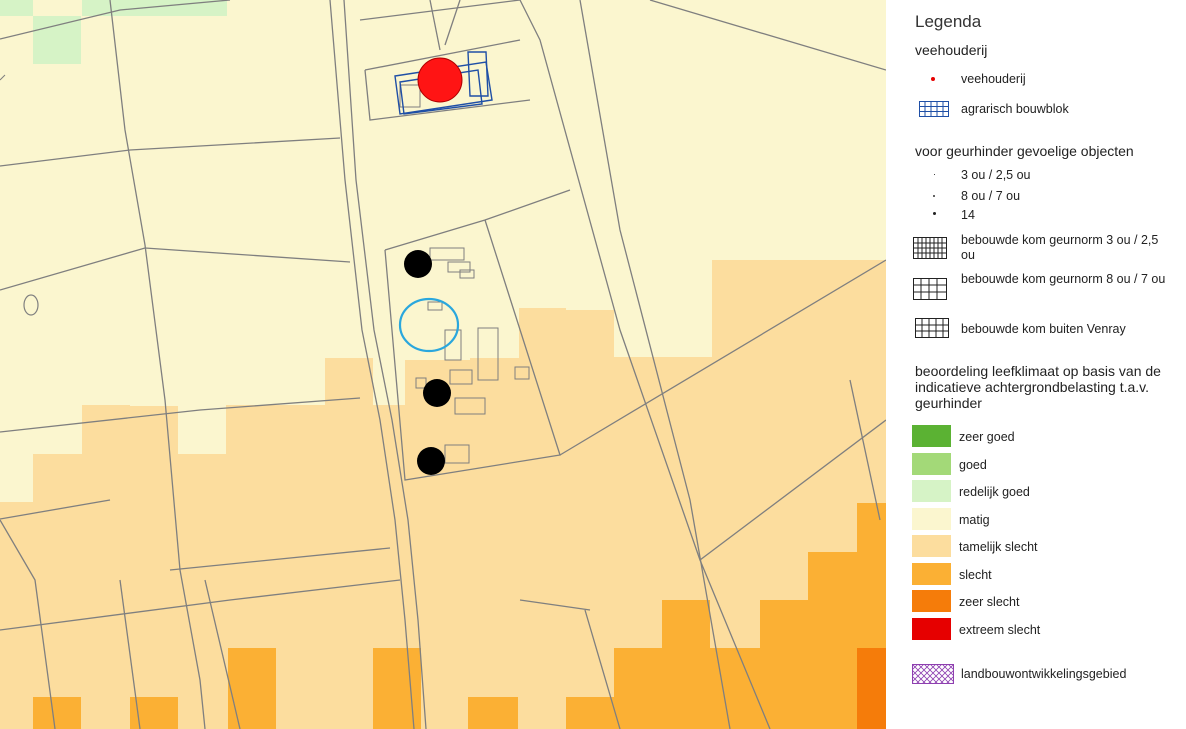 Image resolution: width=1186 pixels, height=729 pixels. I want to click on hatch-icon, so click(933, 674).